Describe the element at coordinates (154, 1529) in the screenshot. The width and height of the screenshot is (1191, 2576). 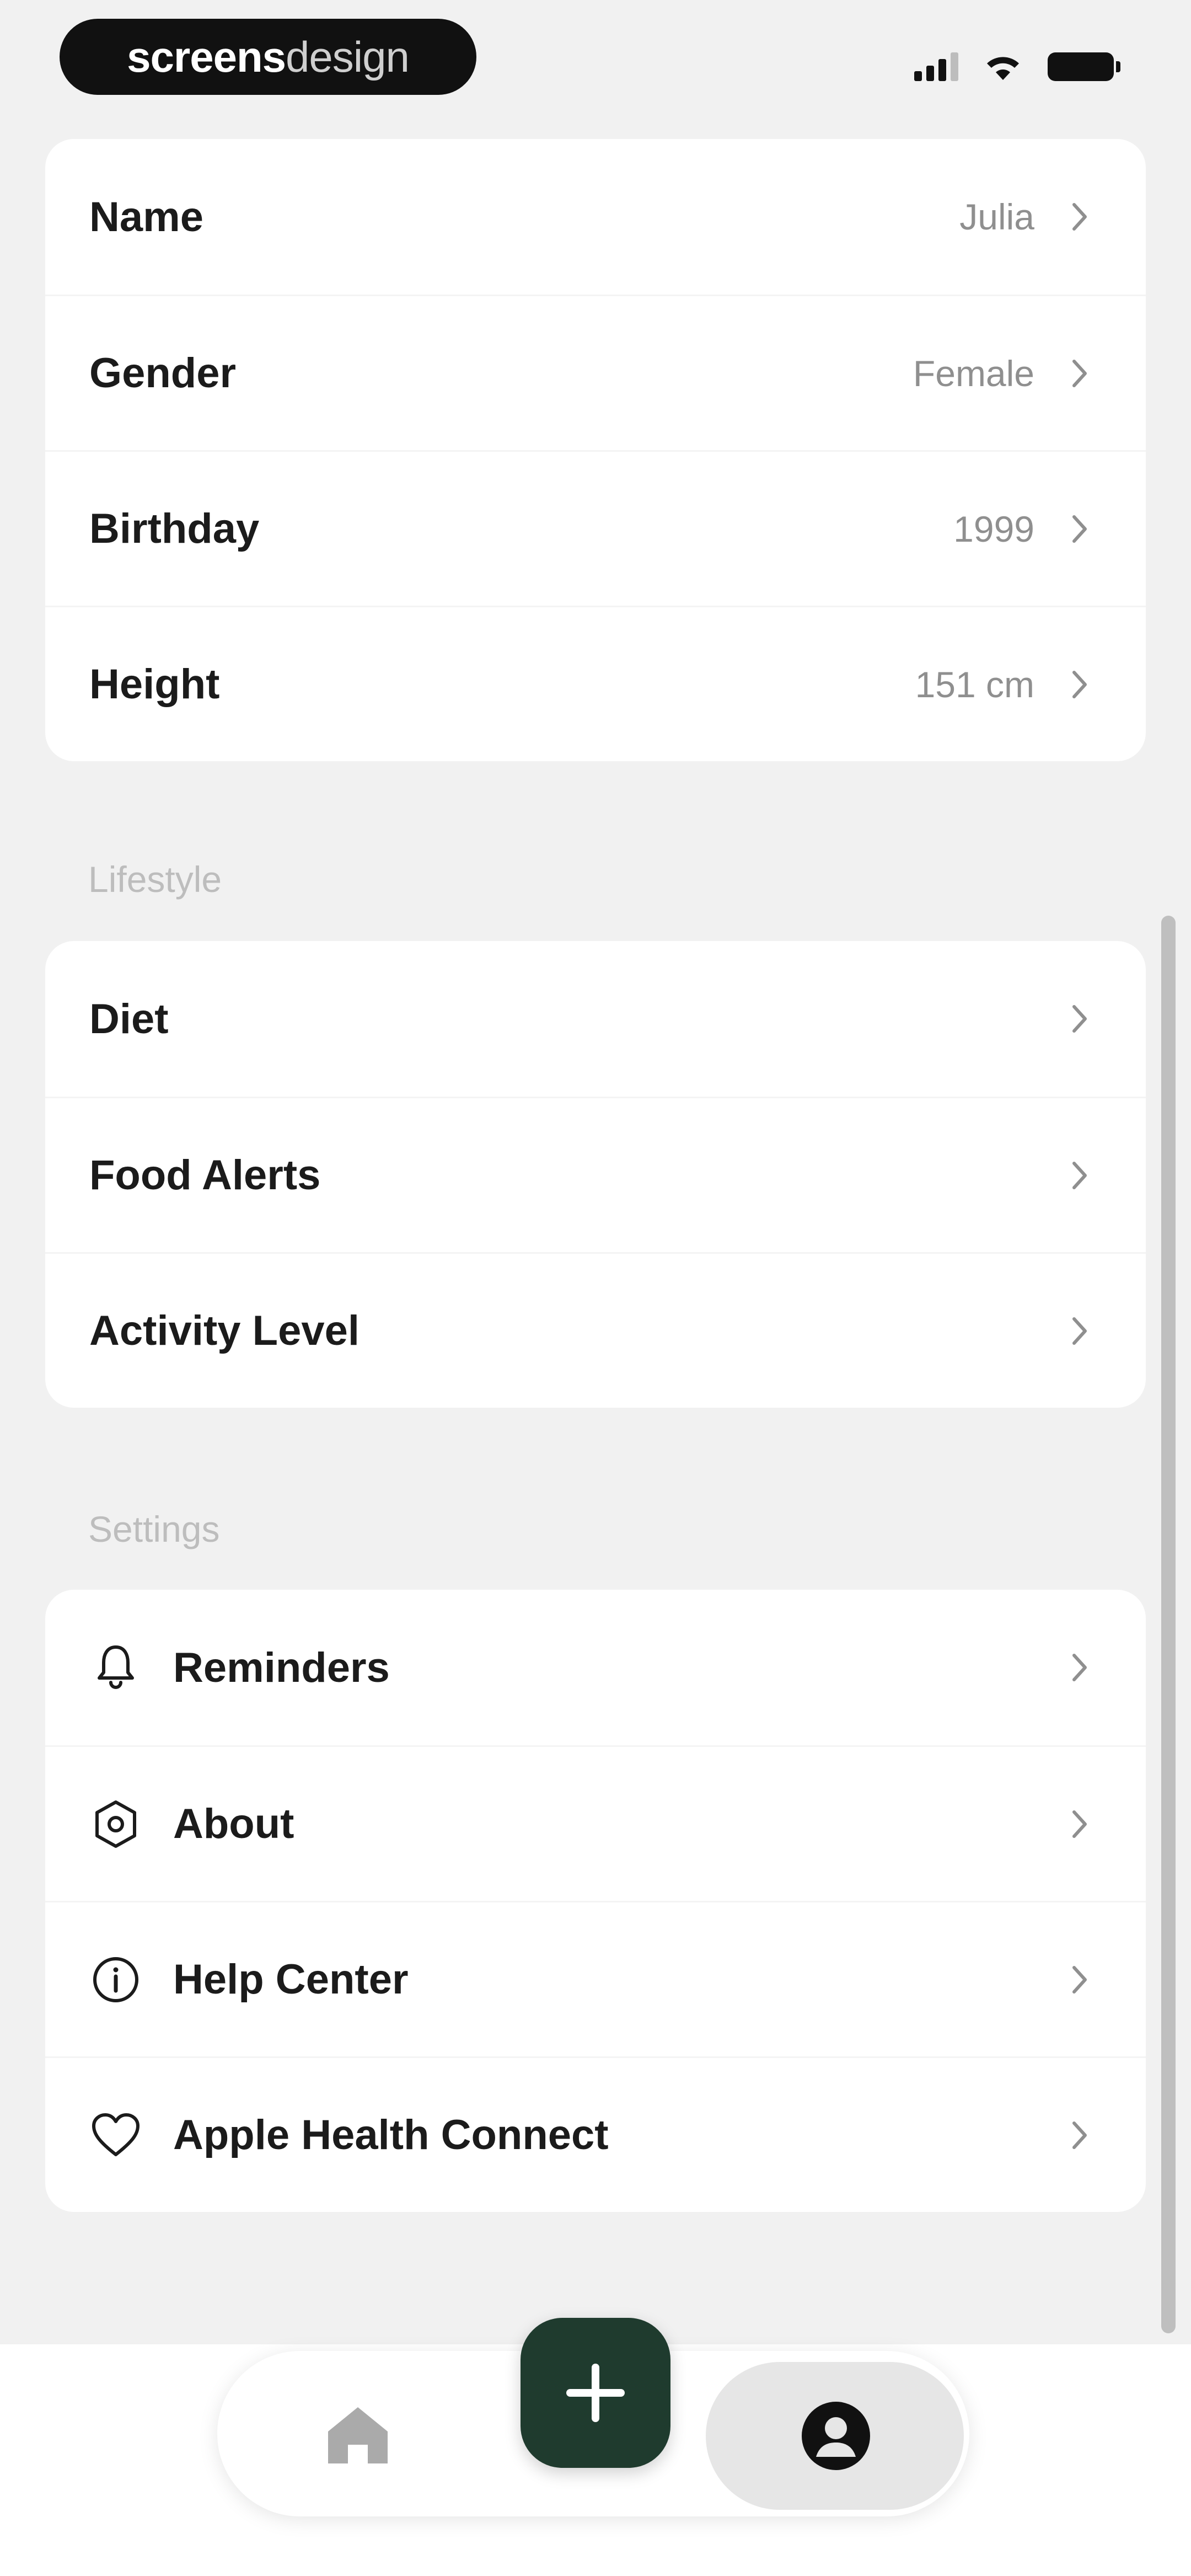
I see `section-title-settings: Settings` at that location.